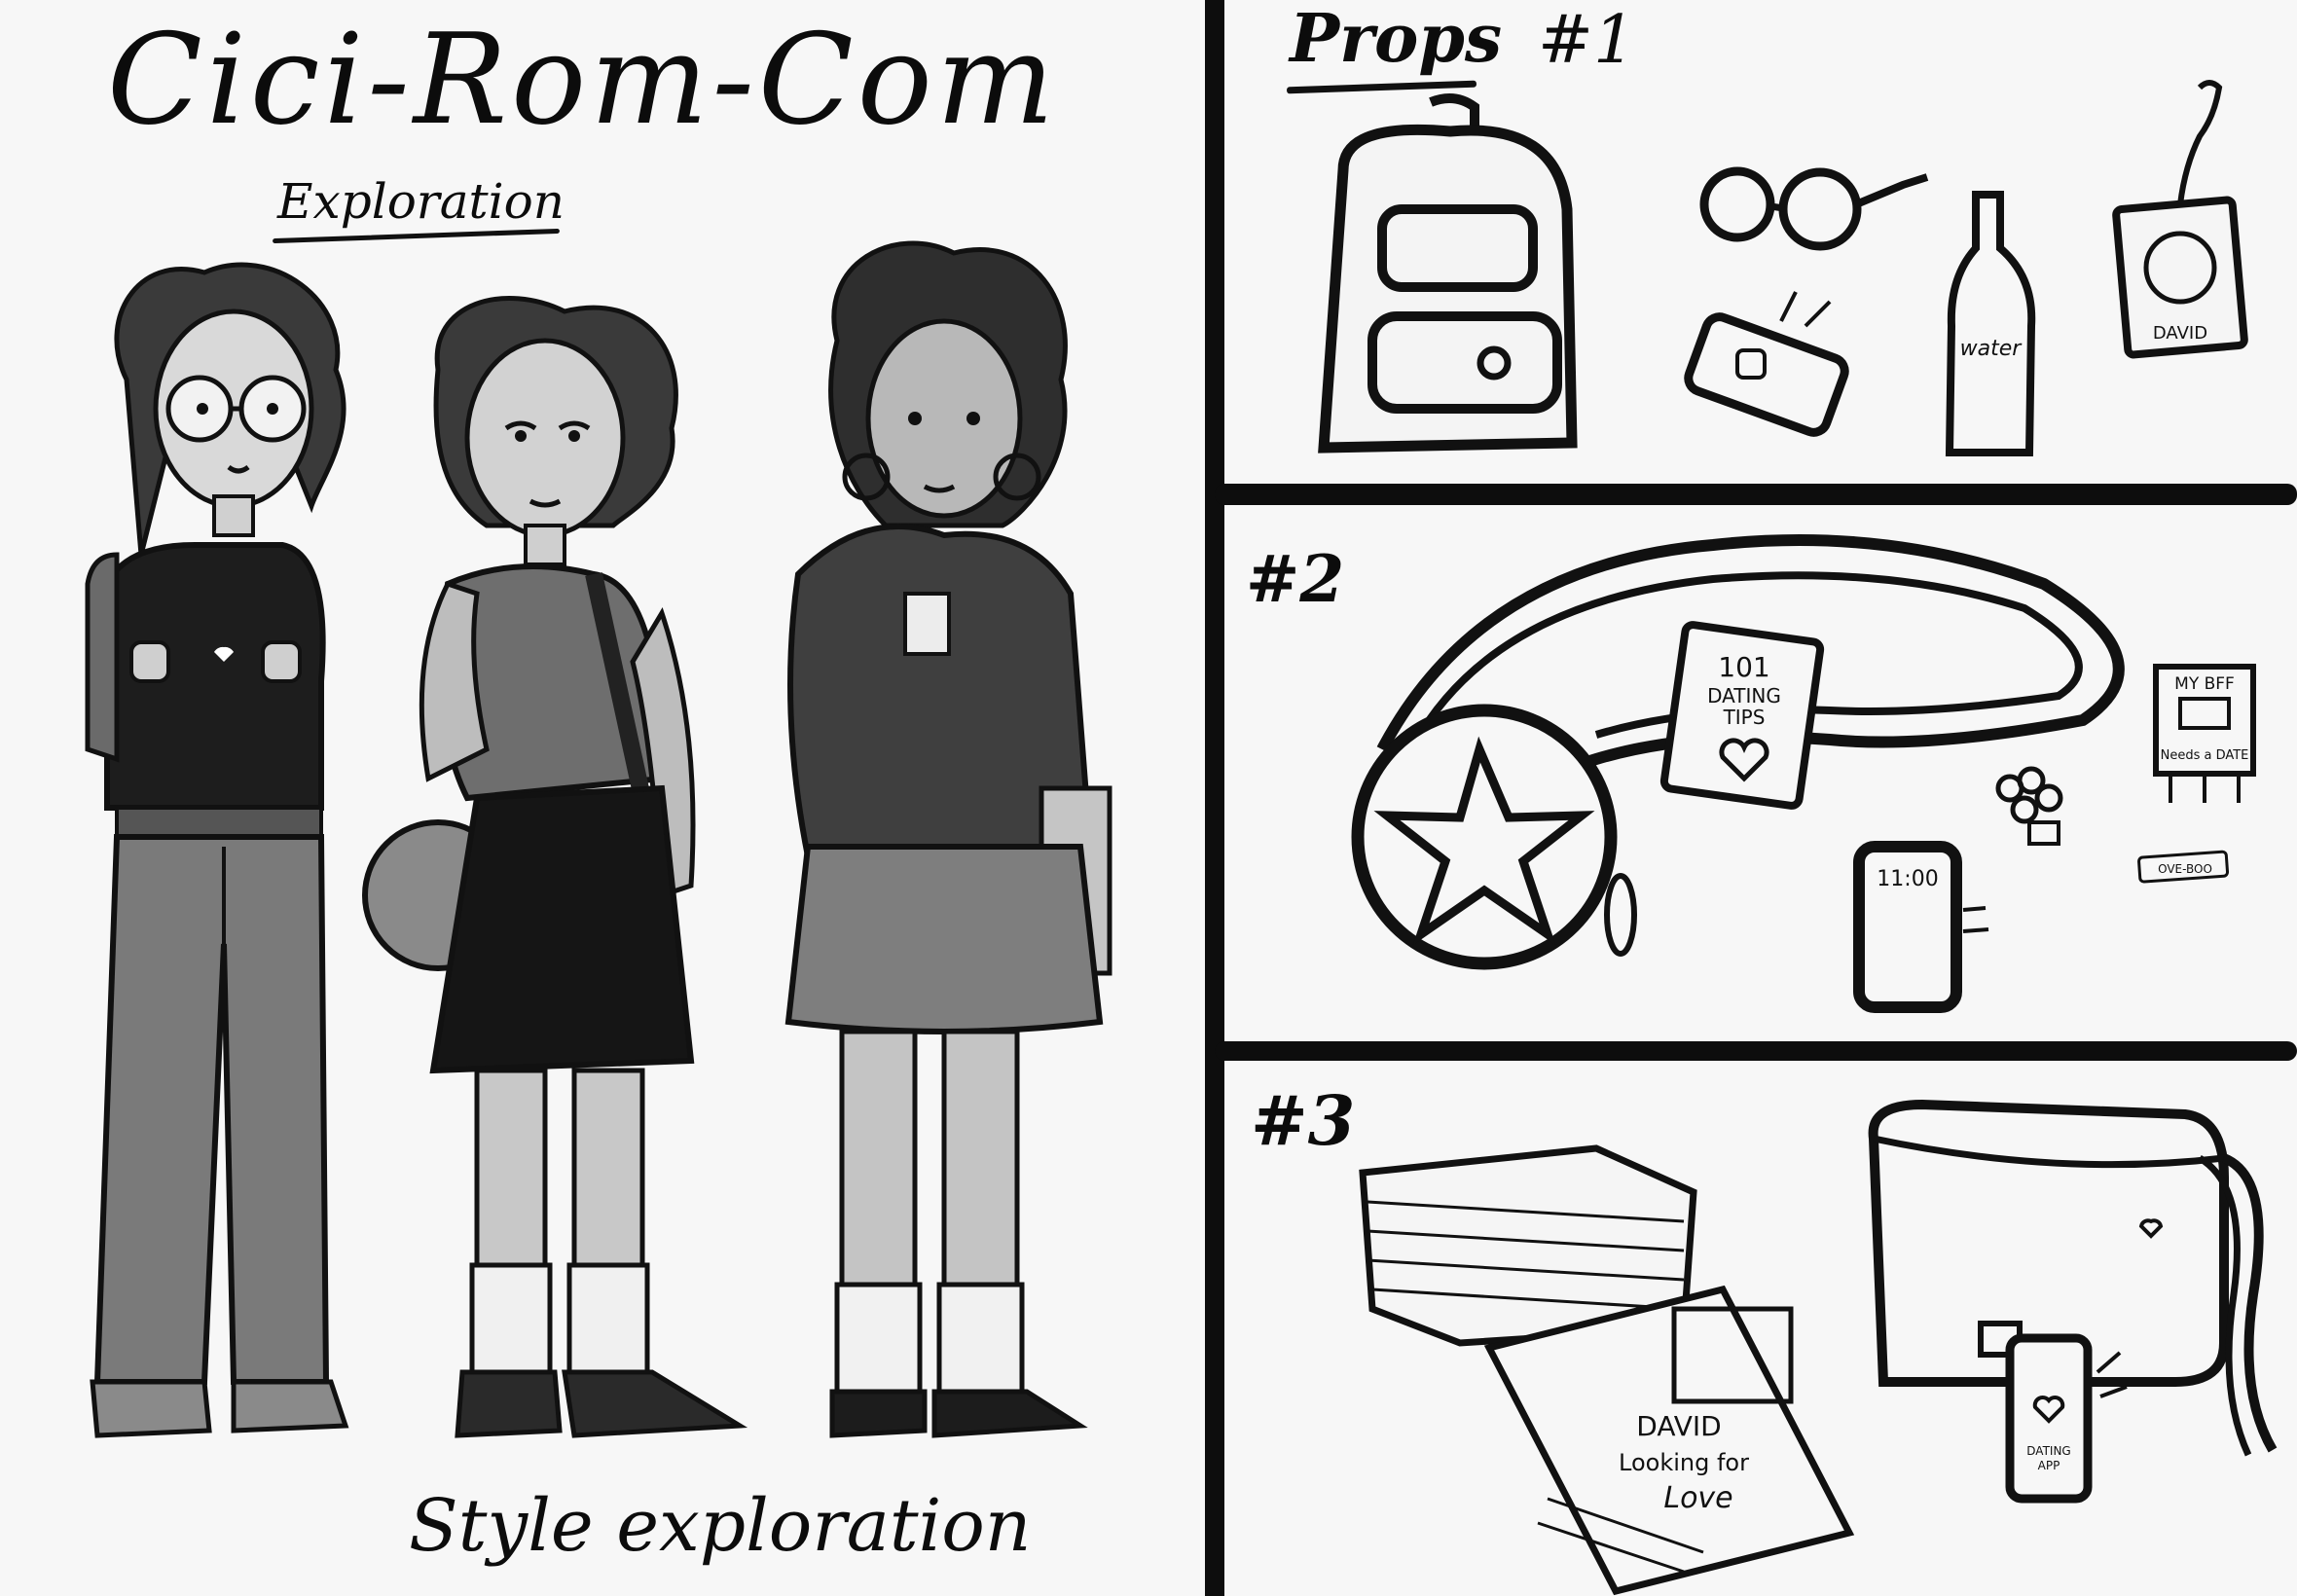 This screenshot has width=2297, height=1596. I want to click on poster-name: DAVID, so click(1679, 1426).